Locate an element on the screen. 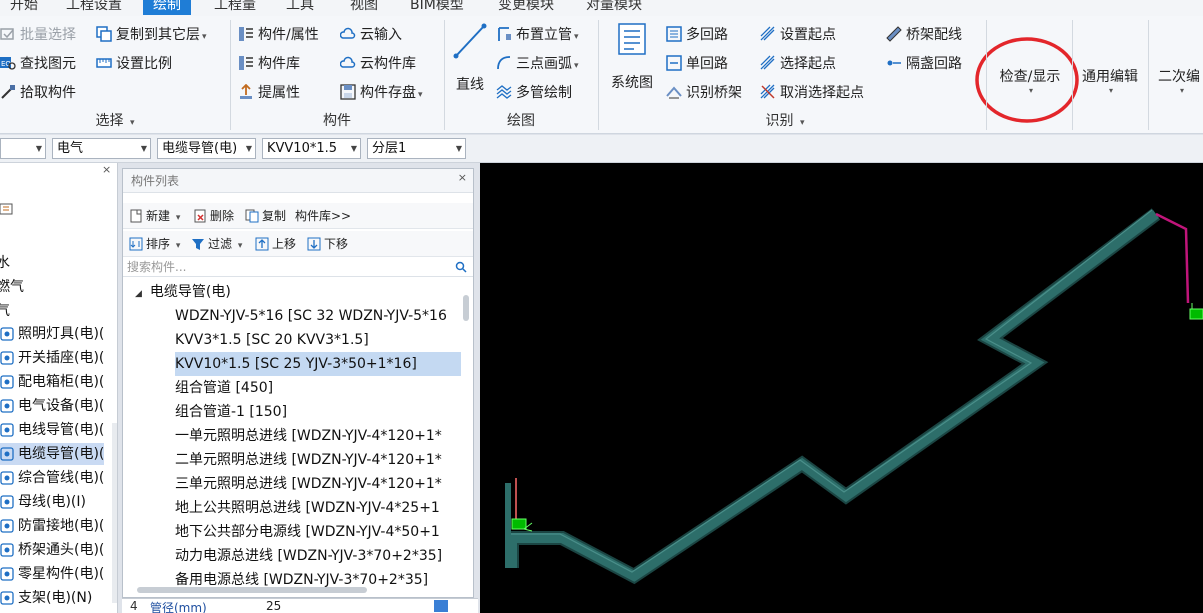  multi-circuit-button: 多回路 is located at coordinates (697, 35).